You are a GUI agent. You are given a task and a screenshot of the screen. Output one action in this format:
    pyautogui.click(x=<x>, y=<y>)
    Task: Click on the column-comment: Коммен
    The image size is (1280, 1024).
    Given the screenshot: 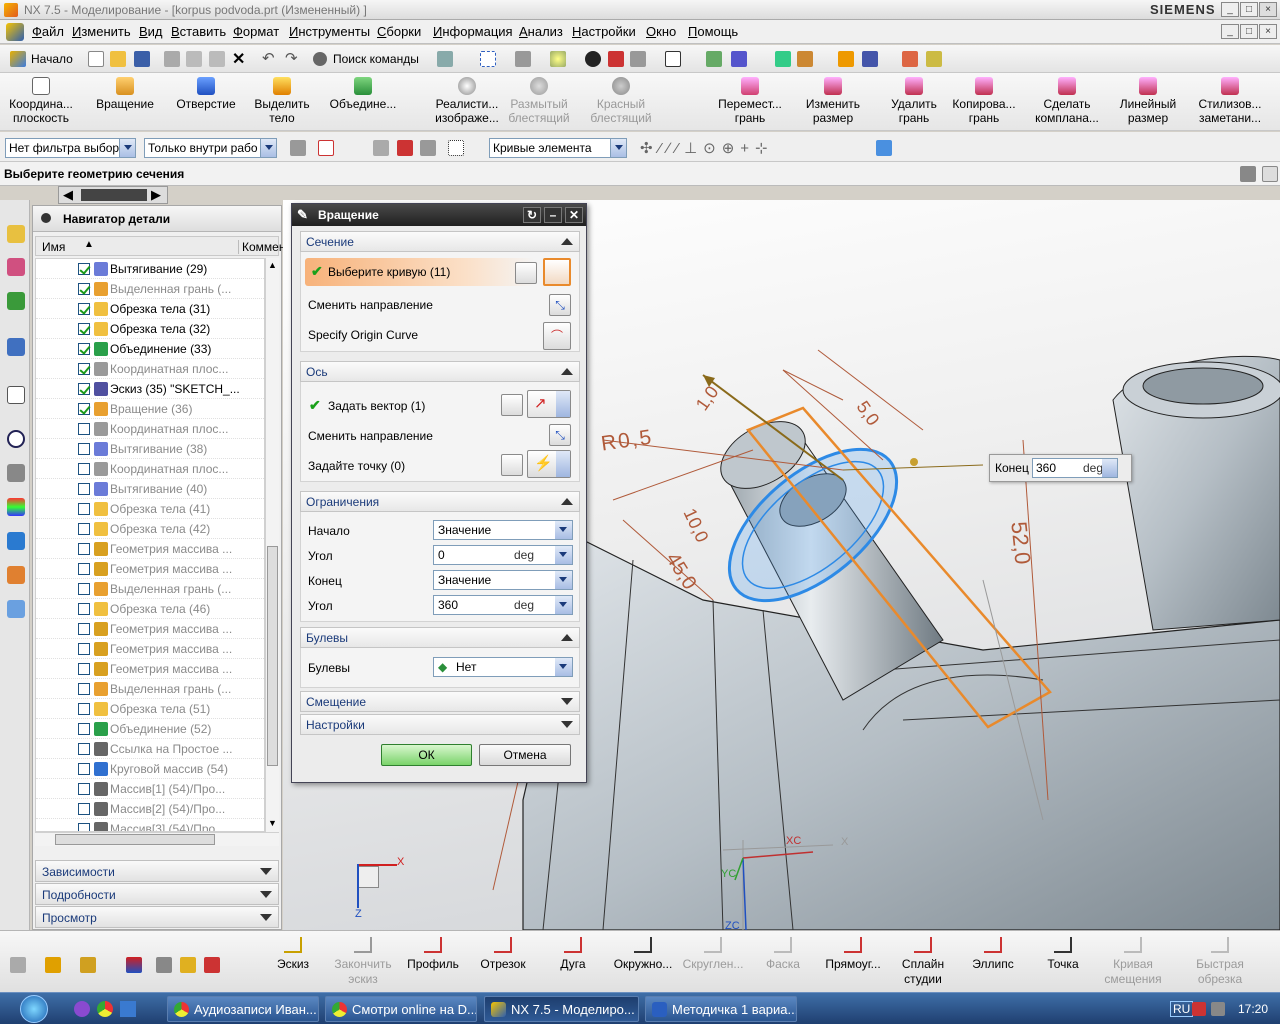 What is the action you would take?
    pyautogui.click(x=261, y=247)
    